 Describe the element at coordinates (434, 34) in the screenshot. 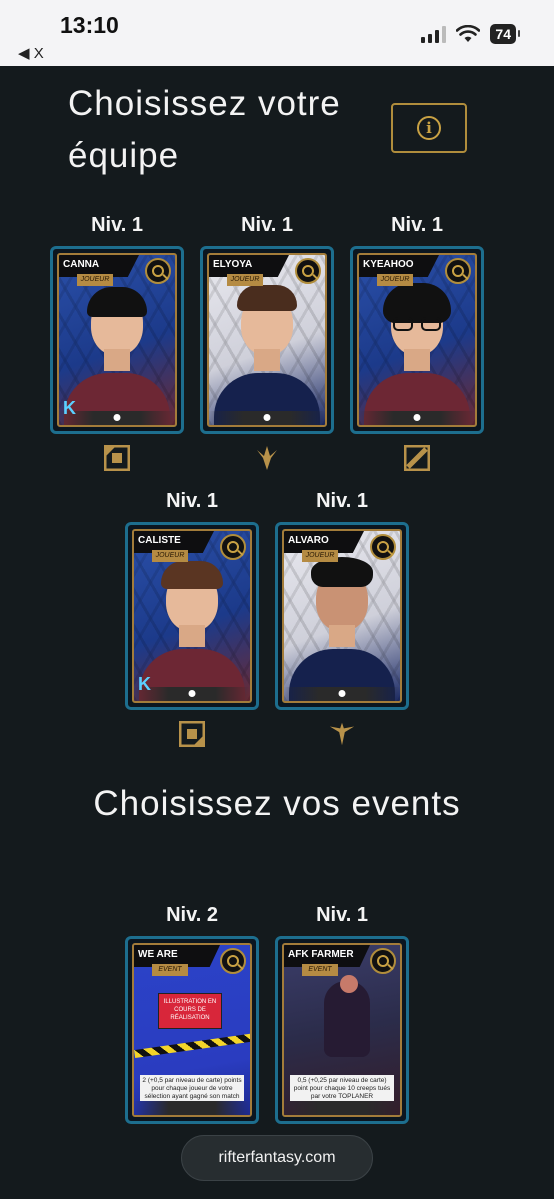

I see `cellular-signal-icon` at that location.